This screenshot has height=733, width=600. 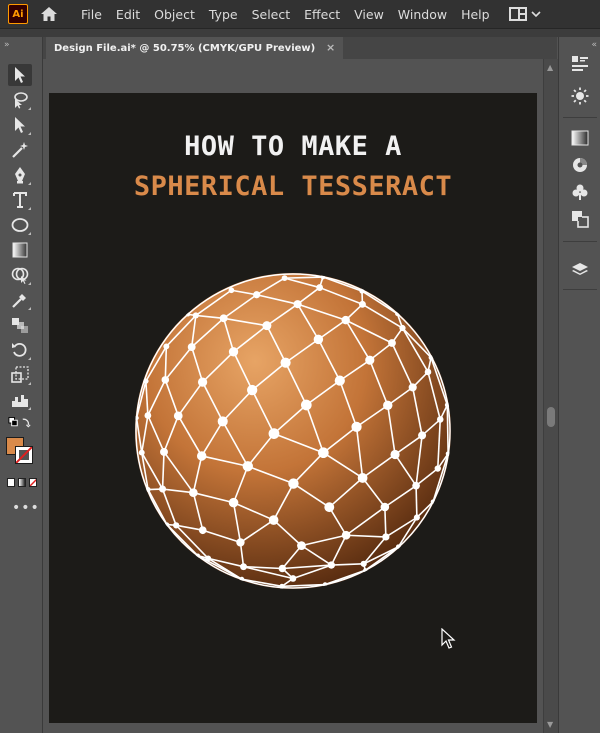 I want to click on gradient-icon, so click(x=580, y=138).